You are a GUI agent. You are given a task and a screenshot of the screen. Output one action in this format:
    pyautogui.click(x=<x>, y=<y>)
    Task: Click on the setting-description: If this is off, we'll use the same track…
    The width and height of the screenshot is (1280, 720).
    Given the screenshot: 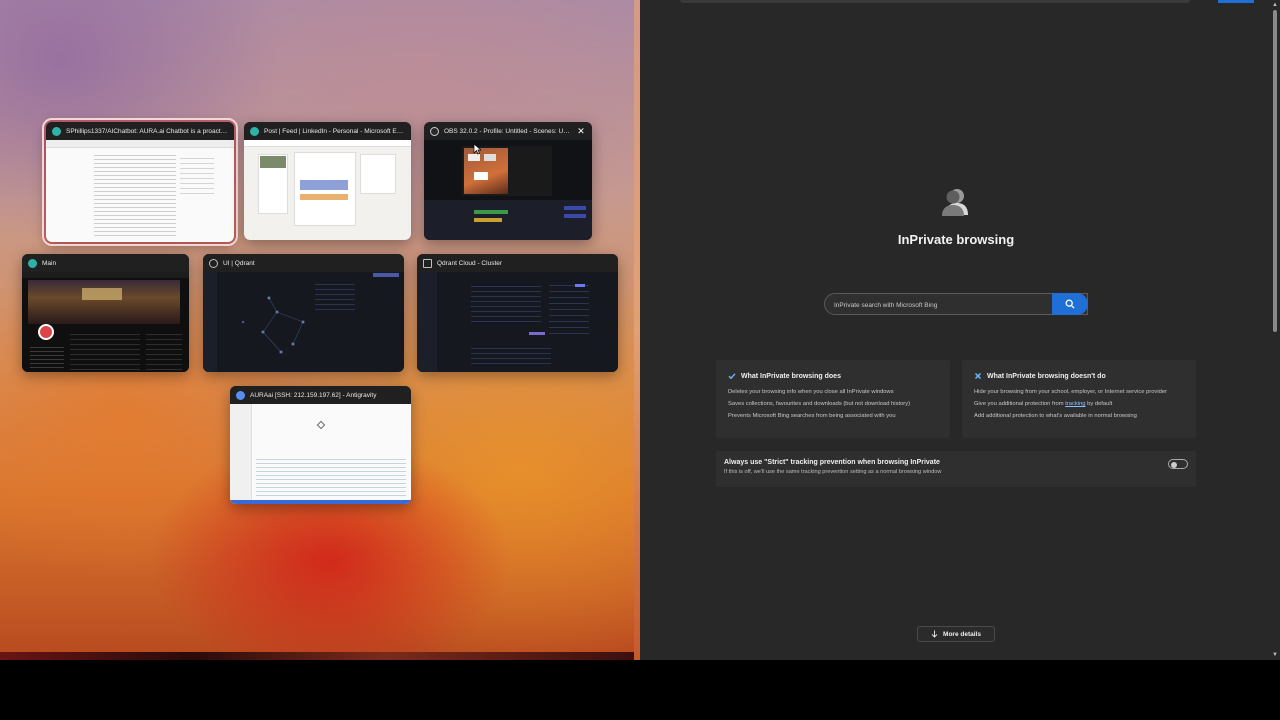 What is the action you would take?
    pyautogui.click(x=833, y=472)
    